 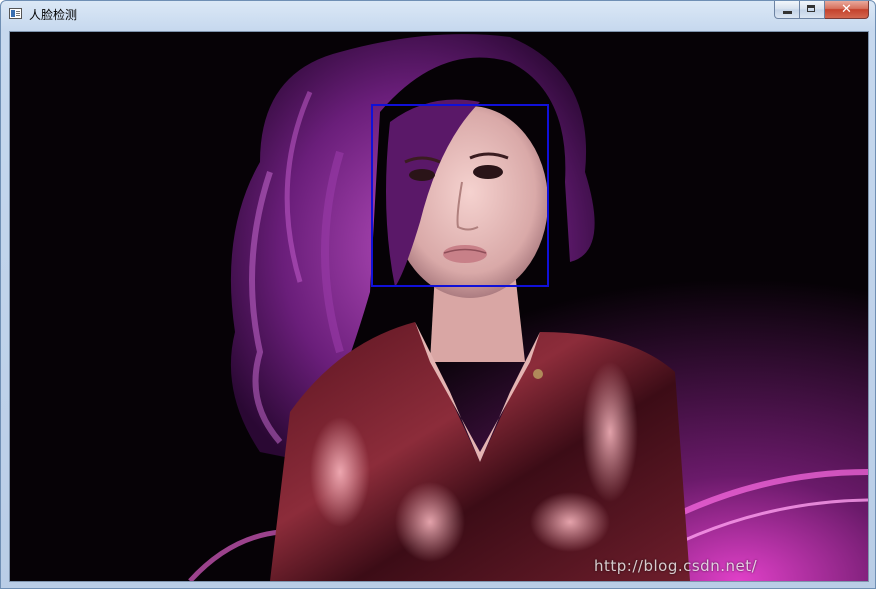 I want to click on face-detection-box, so click(x=460, y=195).